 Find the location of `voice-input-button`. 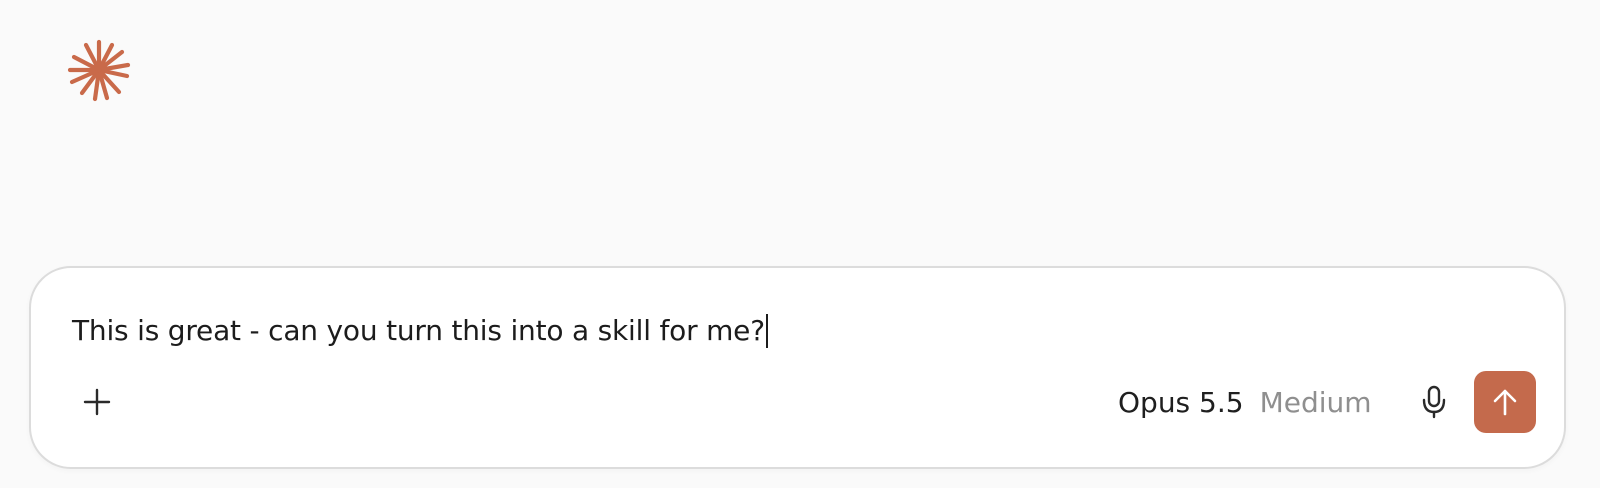

voice-input-button is located at coordinates (1434, 402).